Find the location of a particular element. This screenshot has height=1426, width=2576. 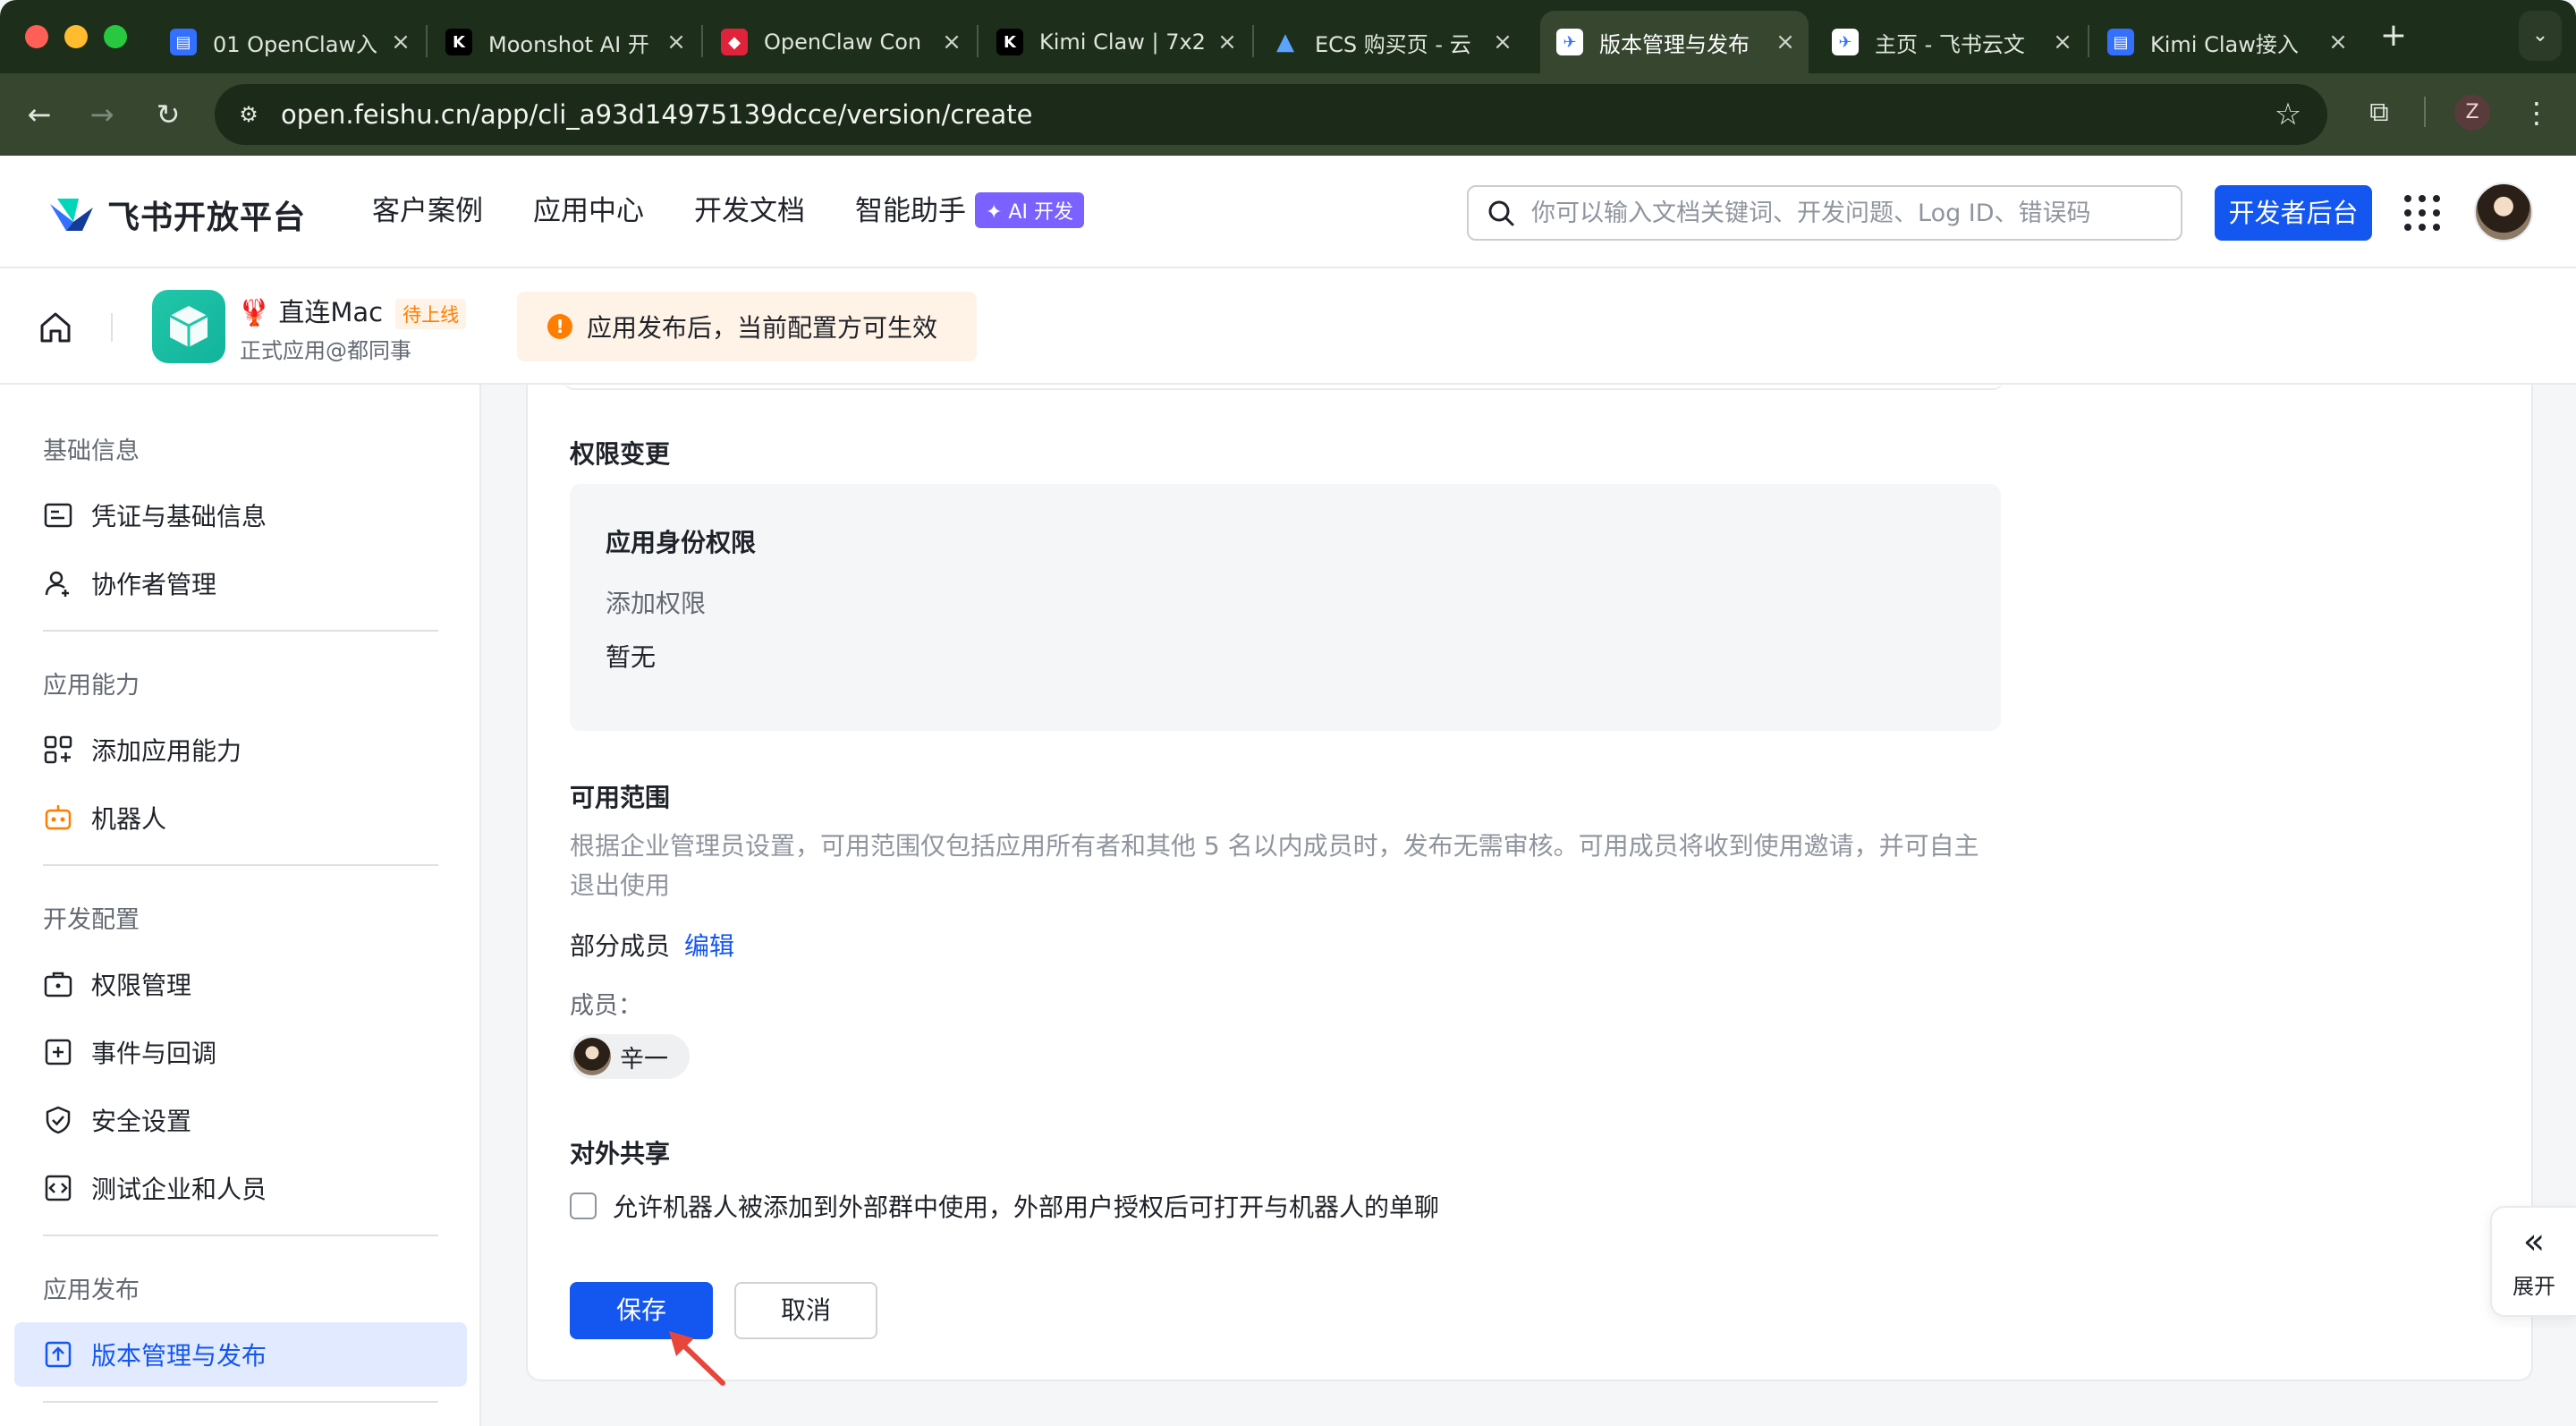

profile-avatar: Z is located at coordinates (2472, 113).